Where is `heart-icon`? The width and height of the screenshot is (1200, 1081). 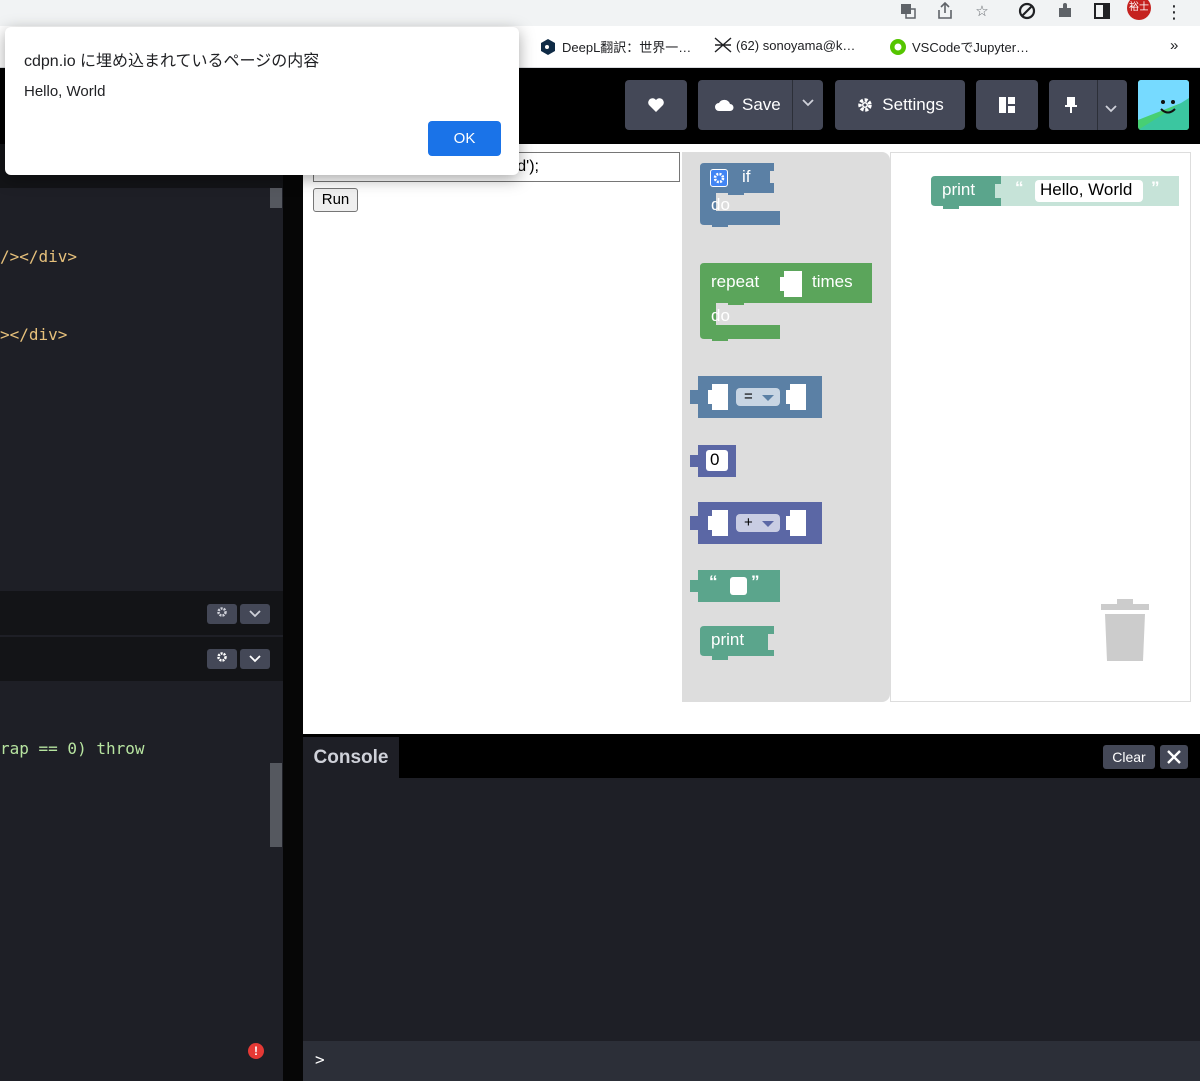 heart-icon is located at coordinates (656, 105).